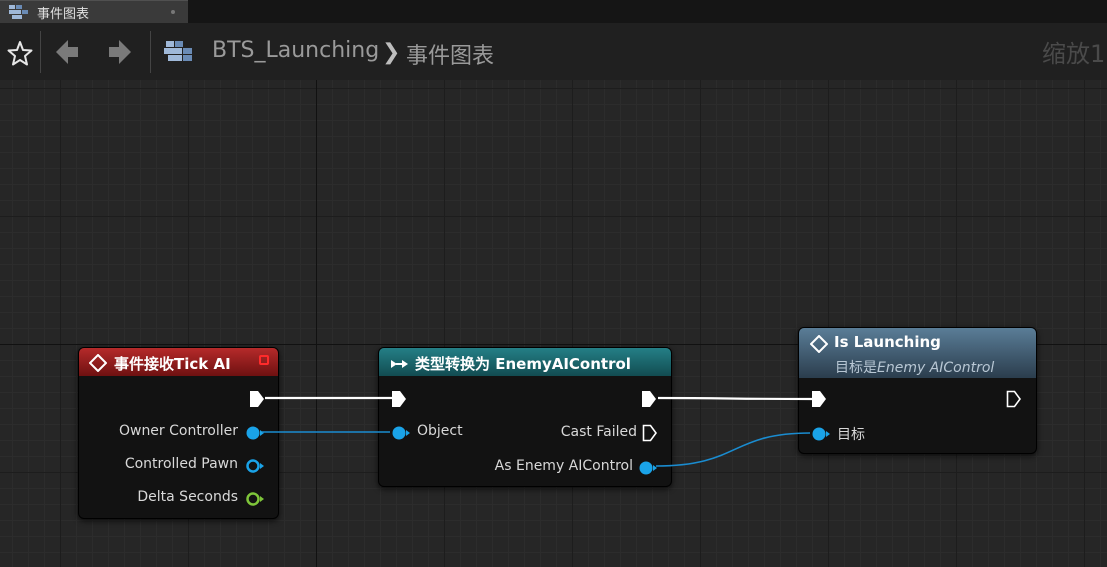  Describe the element at coordinates (553, 51) in the screenshot. I see `graph-toolbar` at that location.